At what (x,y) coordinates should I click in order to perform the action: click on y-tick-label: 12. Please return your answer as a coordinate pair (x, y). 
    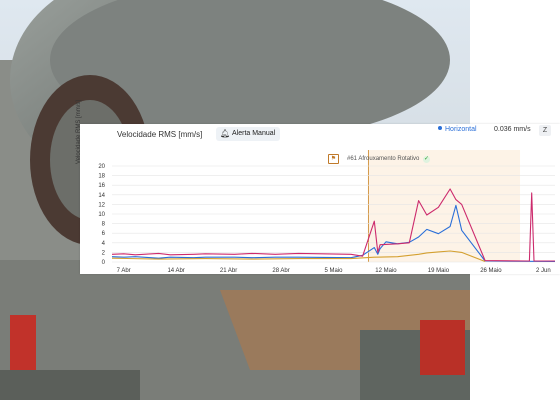
    Looking at the image, I should click on (101, 205).